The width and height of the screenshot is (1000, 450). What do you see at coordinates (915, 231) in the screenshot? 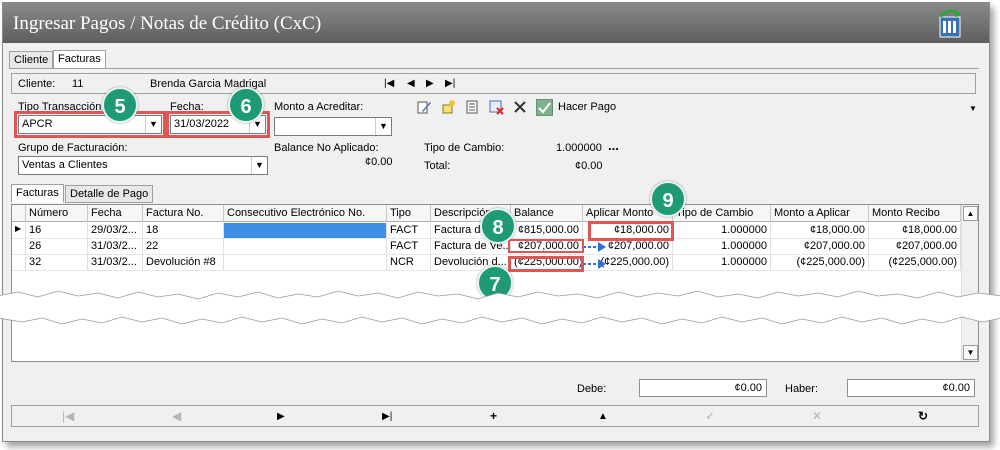
I see `cell-monto-recibo: ¢18,000.00` at bounding box center [915, 231].